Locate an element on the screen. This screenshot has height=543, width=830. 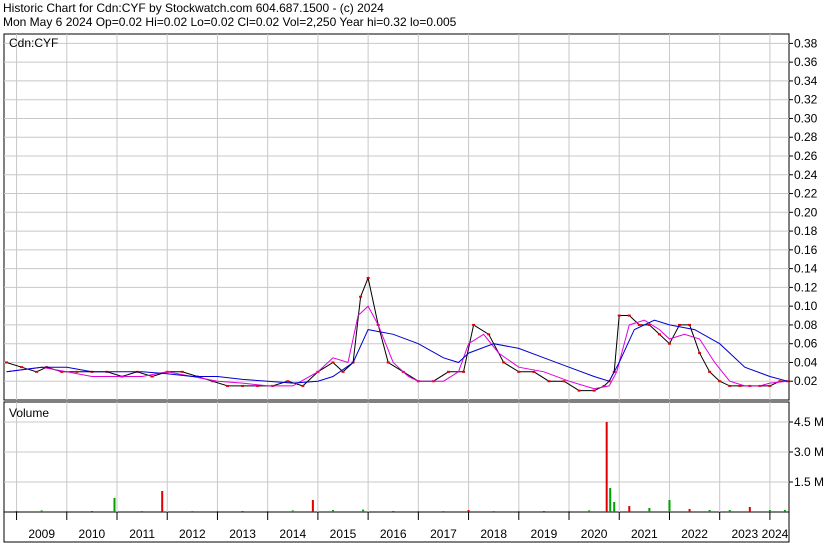
volume-tick-label: 1.5 M is located at coordinates (809, 482).